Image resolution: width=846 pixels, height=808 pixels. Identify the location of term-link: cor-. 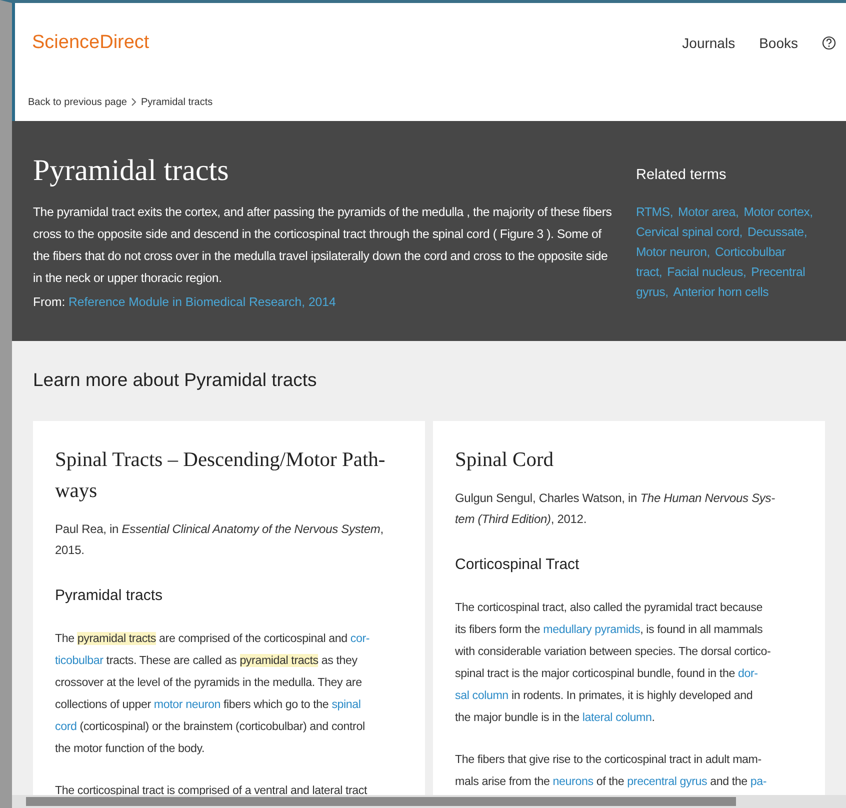
(360, 638).